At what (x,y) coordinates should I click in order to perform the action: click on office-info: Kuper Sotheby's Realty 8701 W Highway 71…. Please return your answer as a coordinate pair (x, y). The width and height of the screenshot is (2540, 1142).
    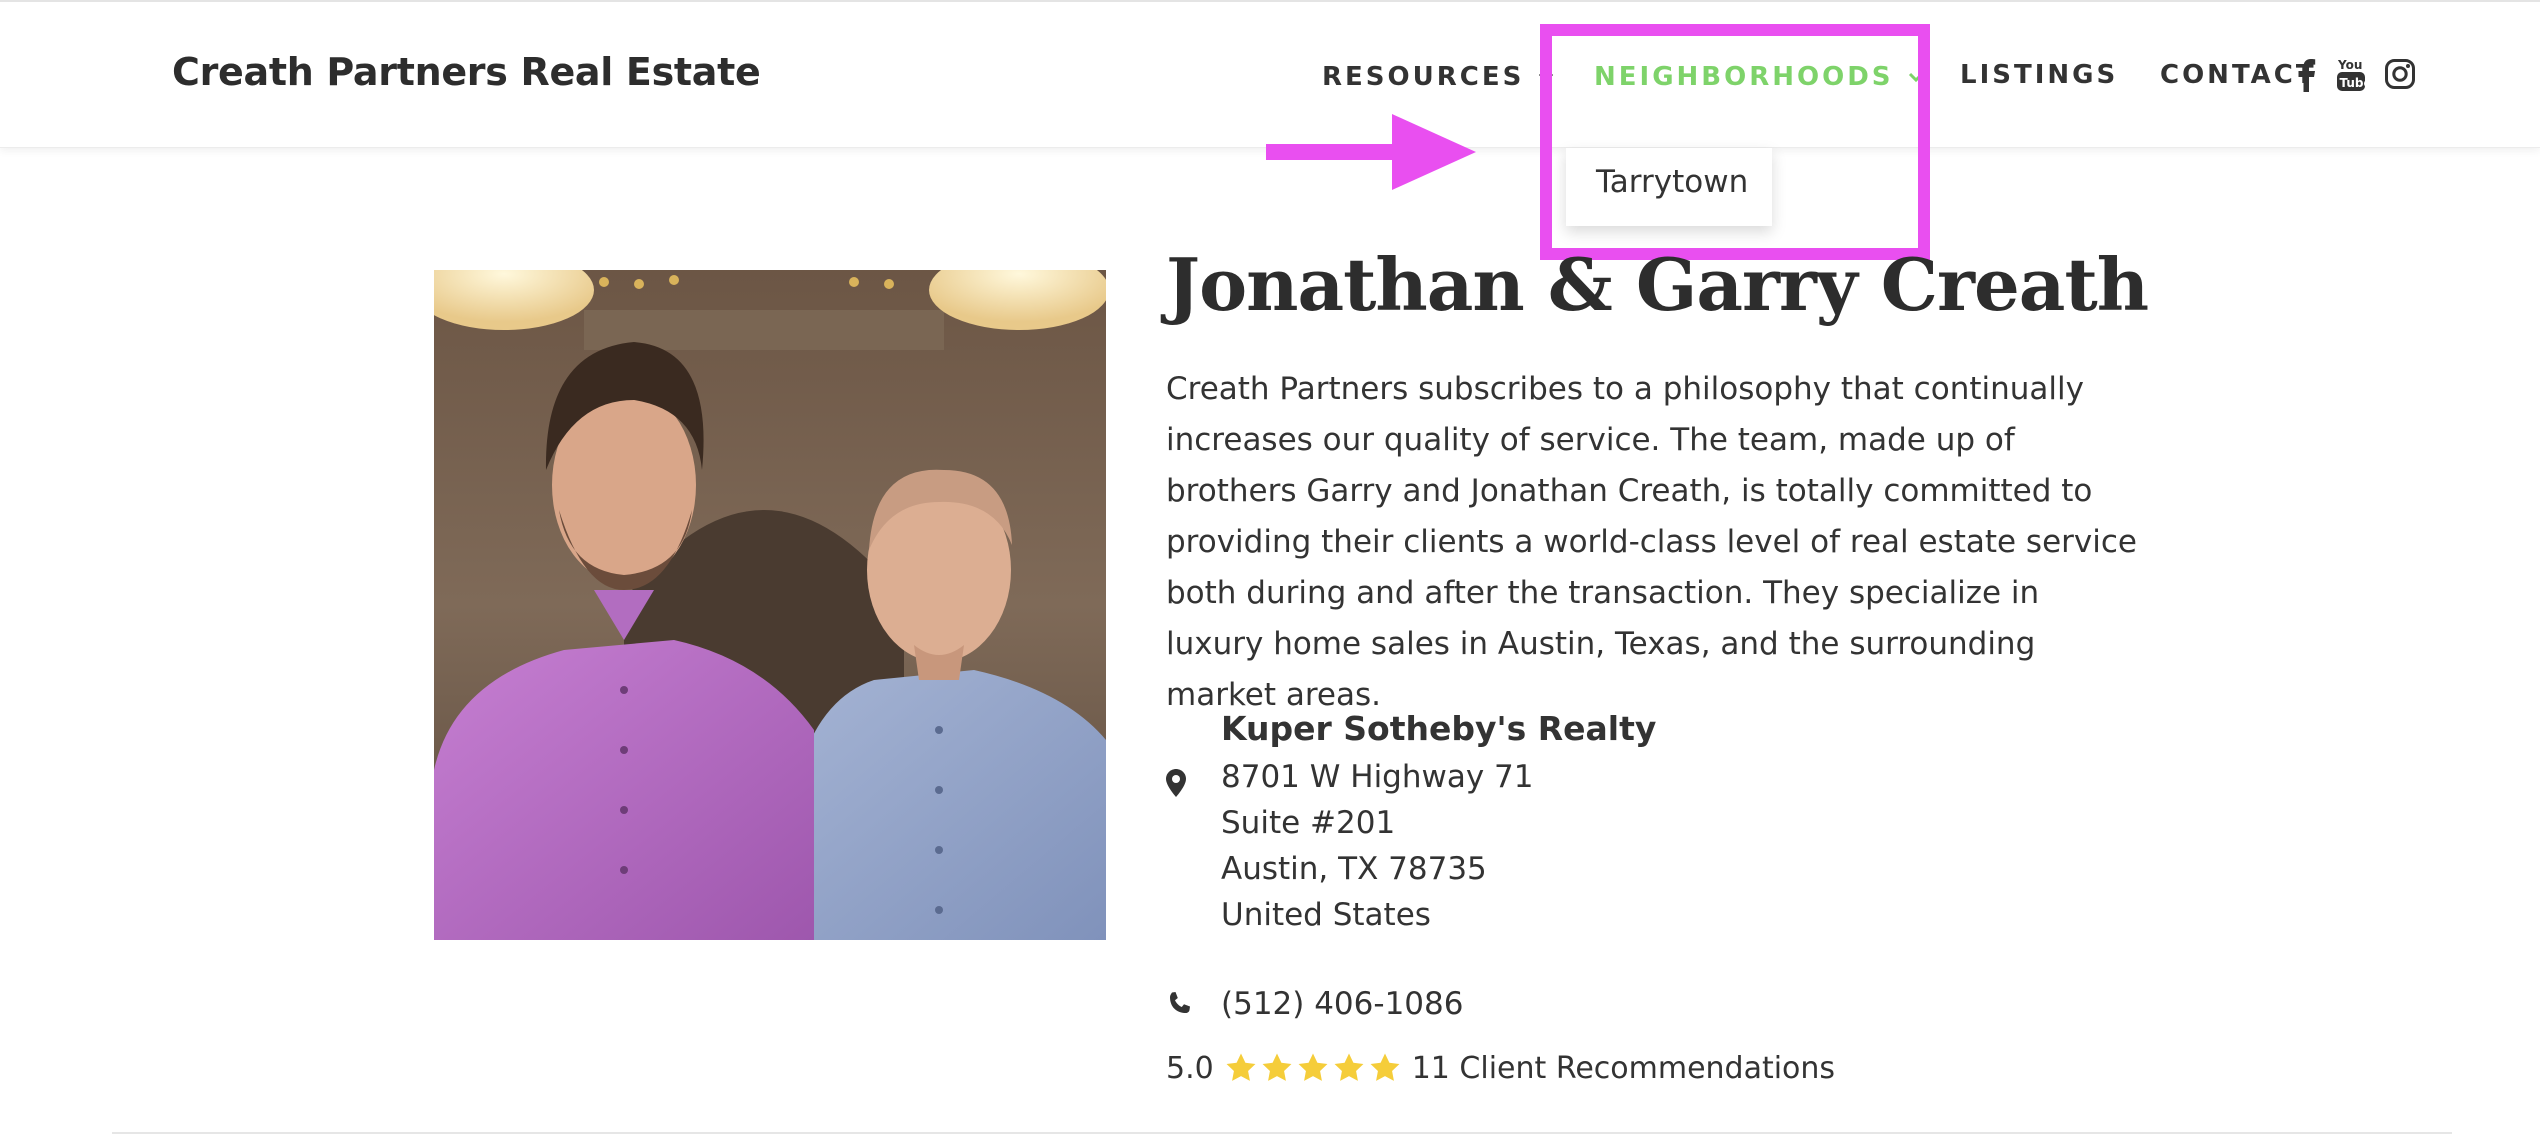
    Looking at the image, I should click on (1438, 821).